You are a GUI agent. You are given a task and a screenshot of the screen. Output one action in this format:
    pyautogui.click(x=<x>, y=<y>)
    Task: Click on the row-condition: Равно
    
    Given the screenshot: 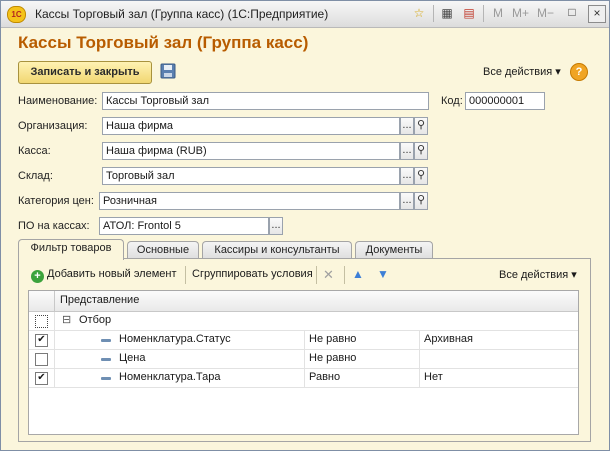 What is the action you would take?
    pyautogui.click(x=324, y=377)
    